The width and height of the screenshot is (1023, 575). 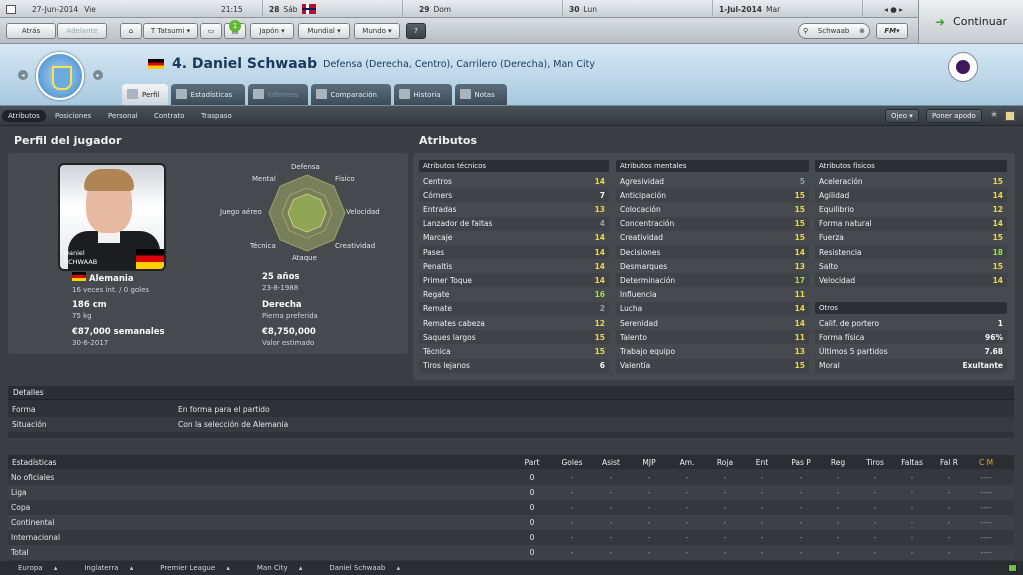 I want to click on prev-player-icon: ◂, so click(x=23, y=75).